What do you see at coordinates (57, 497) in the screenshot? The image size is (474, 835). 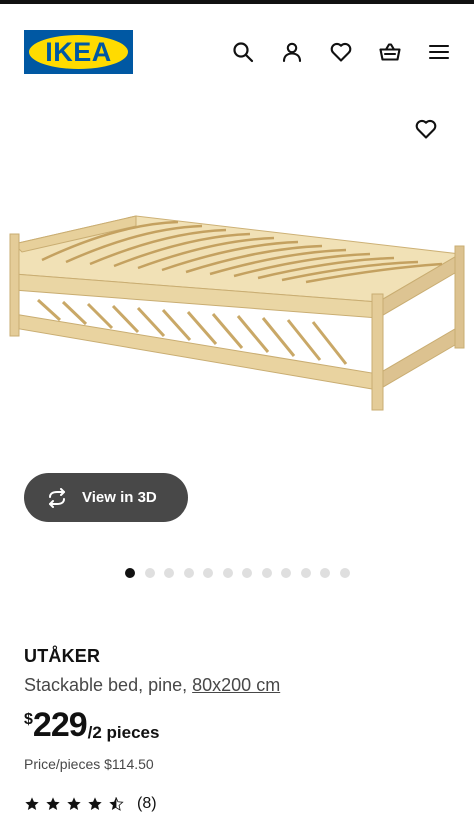 I see `rotate-3d-icon` at bounding box center [57, 497].